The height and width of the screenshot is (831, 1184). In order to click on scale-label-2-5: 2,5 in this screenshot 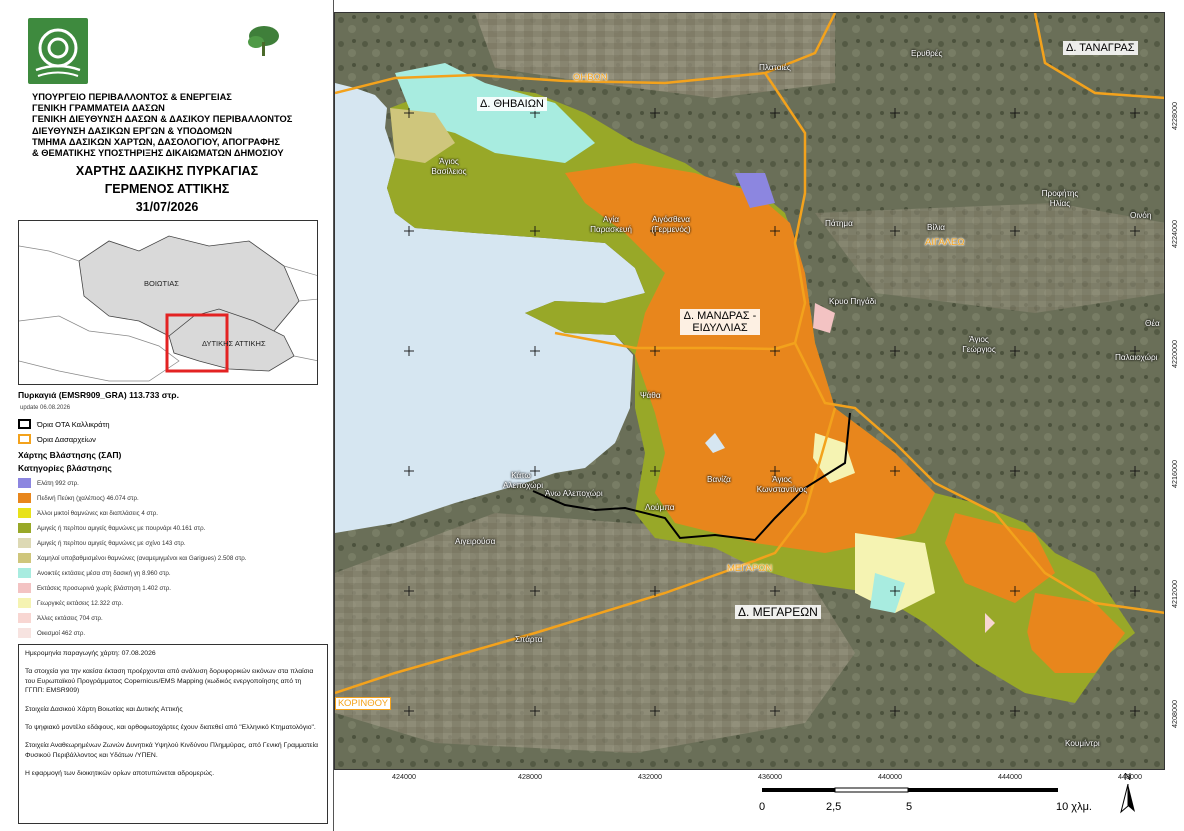, I will do `click(834, 807)`.